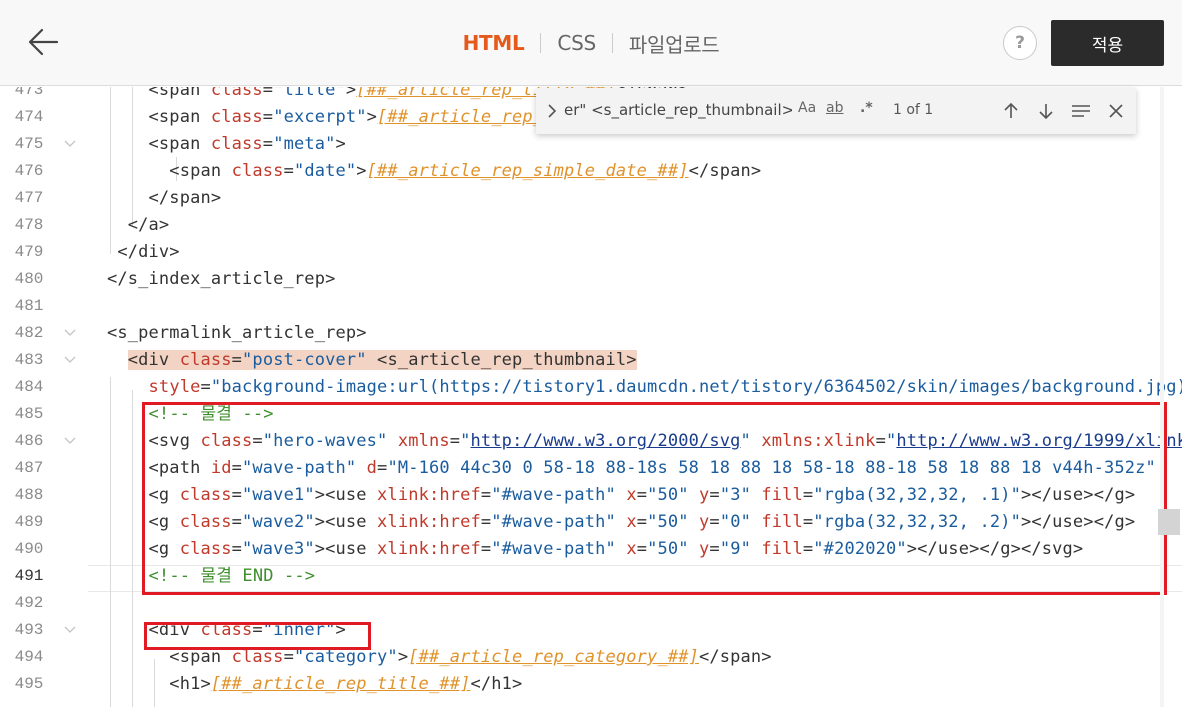 The image size is (1182, 707). Describe the element at coordinates (1020, 43) in the screenshot. I see `help-button: ?` at that location.